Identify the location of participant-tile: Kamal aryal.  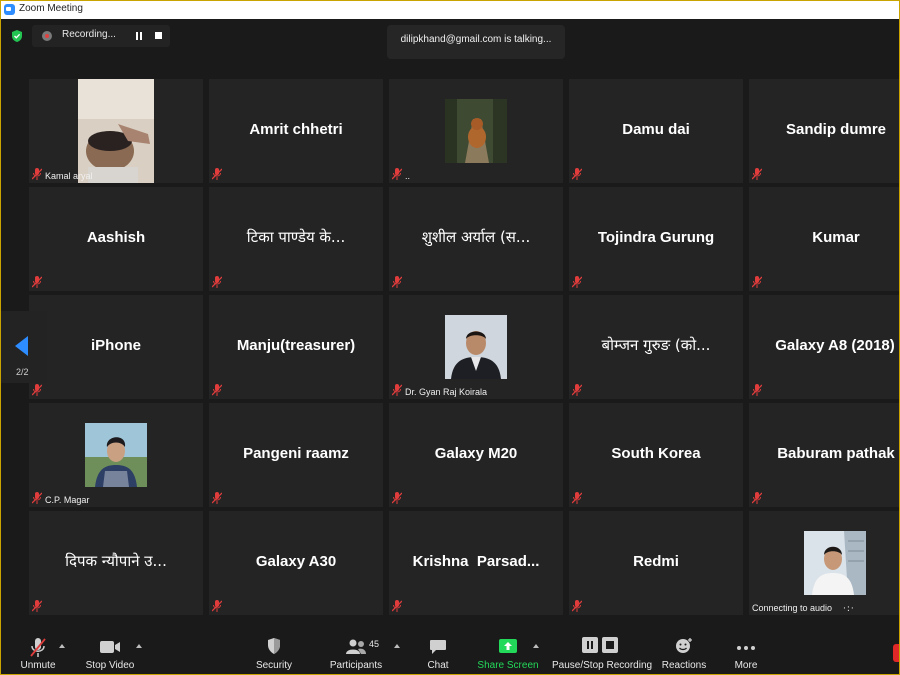
(116, 131).